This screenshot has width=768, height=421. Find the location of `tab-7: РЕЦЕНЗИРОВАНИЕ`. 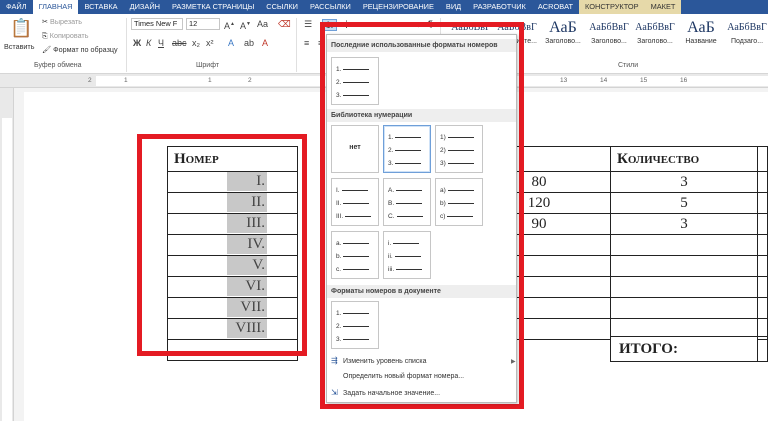

tab-7: РЕЦЕНЗИРОВАНИЕ is located at coordinates (398, 7).